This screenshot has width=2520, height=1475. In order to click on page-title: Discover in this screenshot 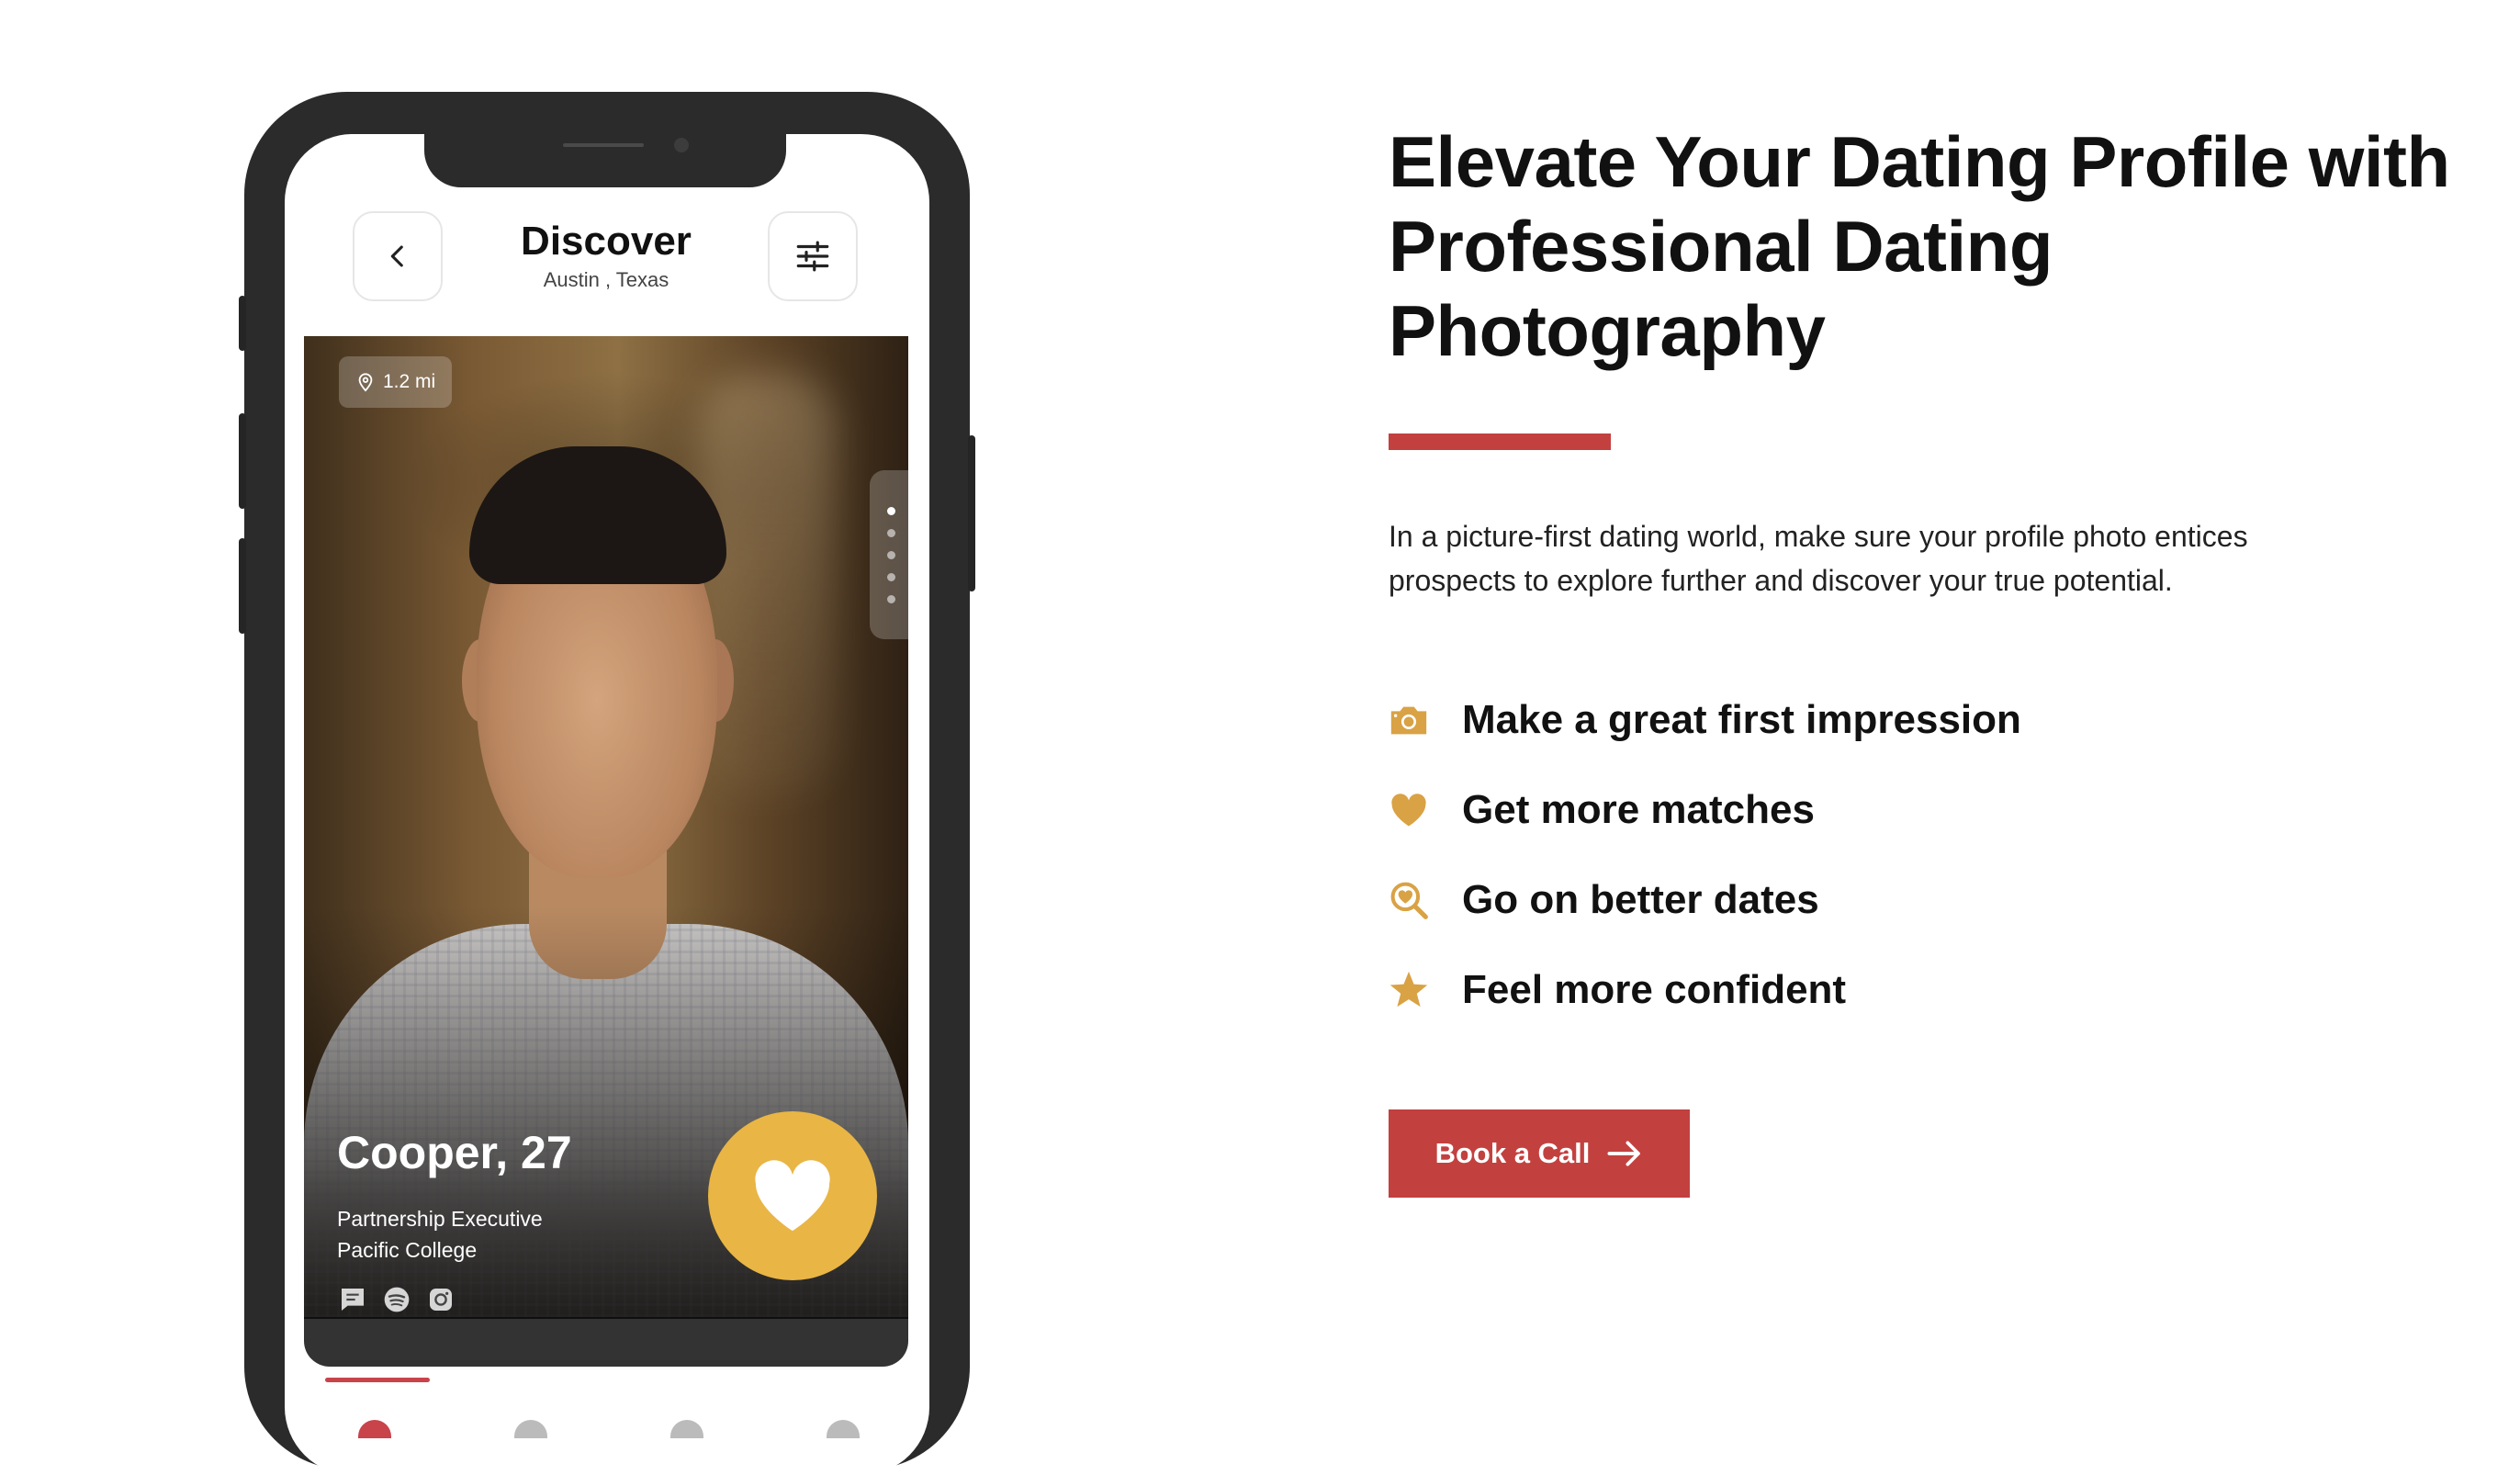, I will do `click(606, 241)`.